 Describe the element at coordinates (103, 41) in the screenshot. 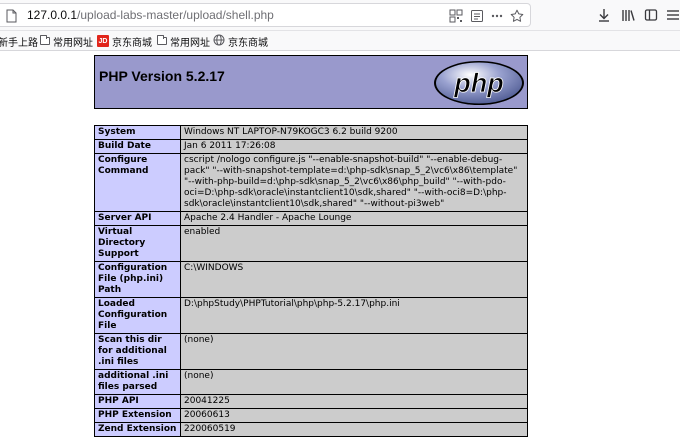

I see `jd-logo-icon: JD` at that location.